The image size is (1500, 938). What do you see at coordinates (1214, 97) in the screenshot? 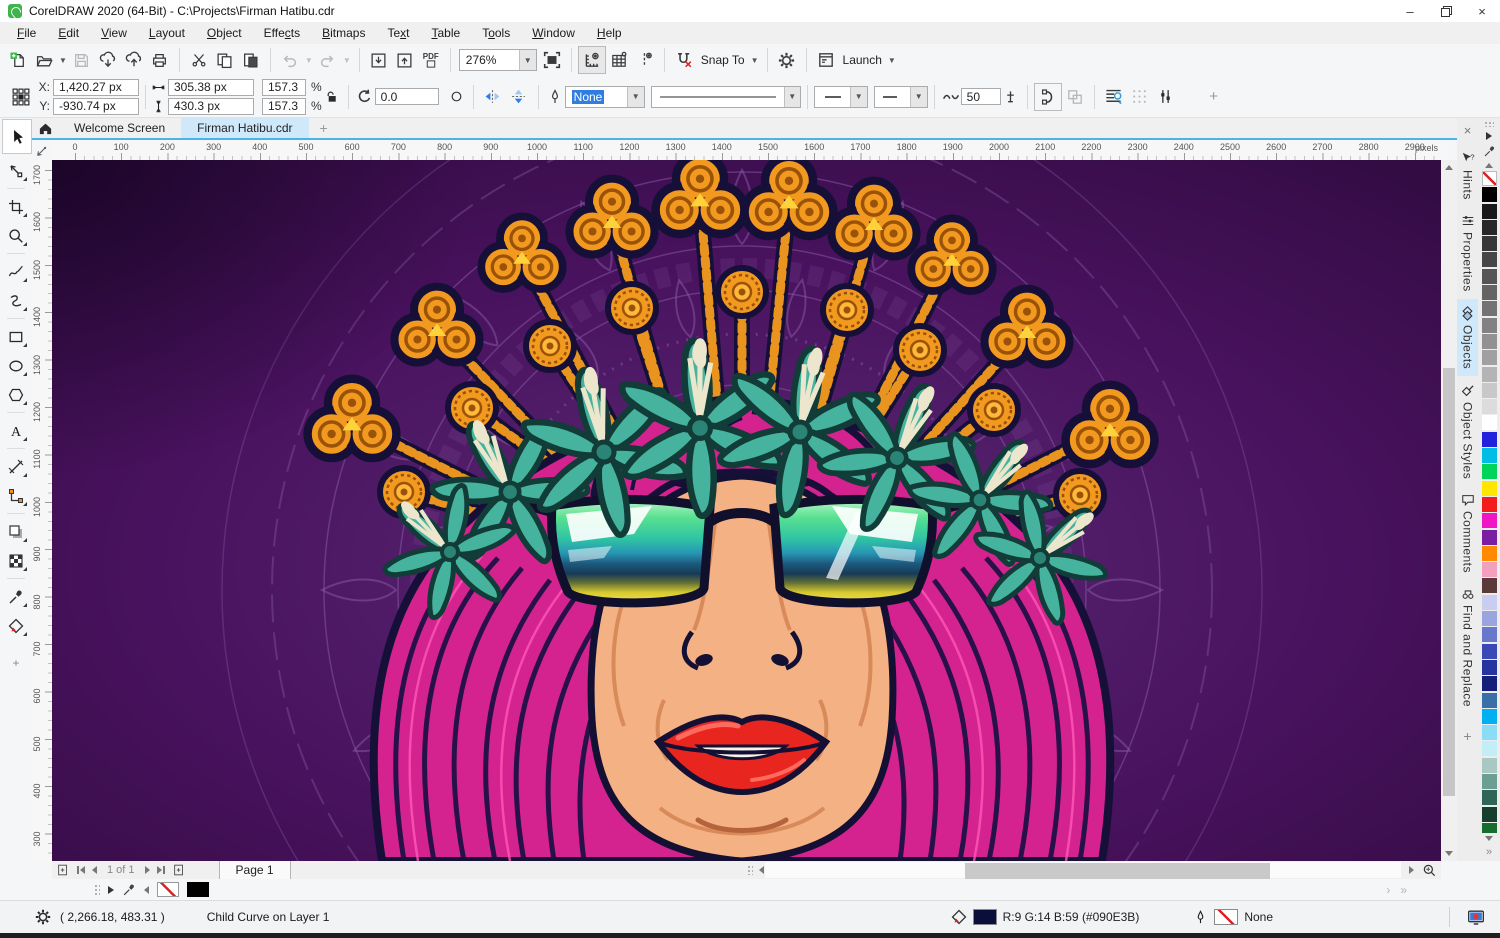
I see `customize-plus-button: +` at bounding box center [1214, 97].